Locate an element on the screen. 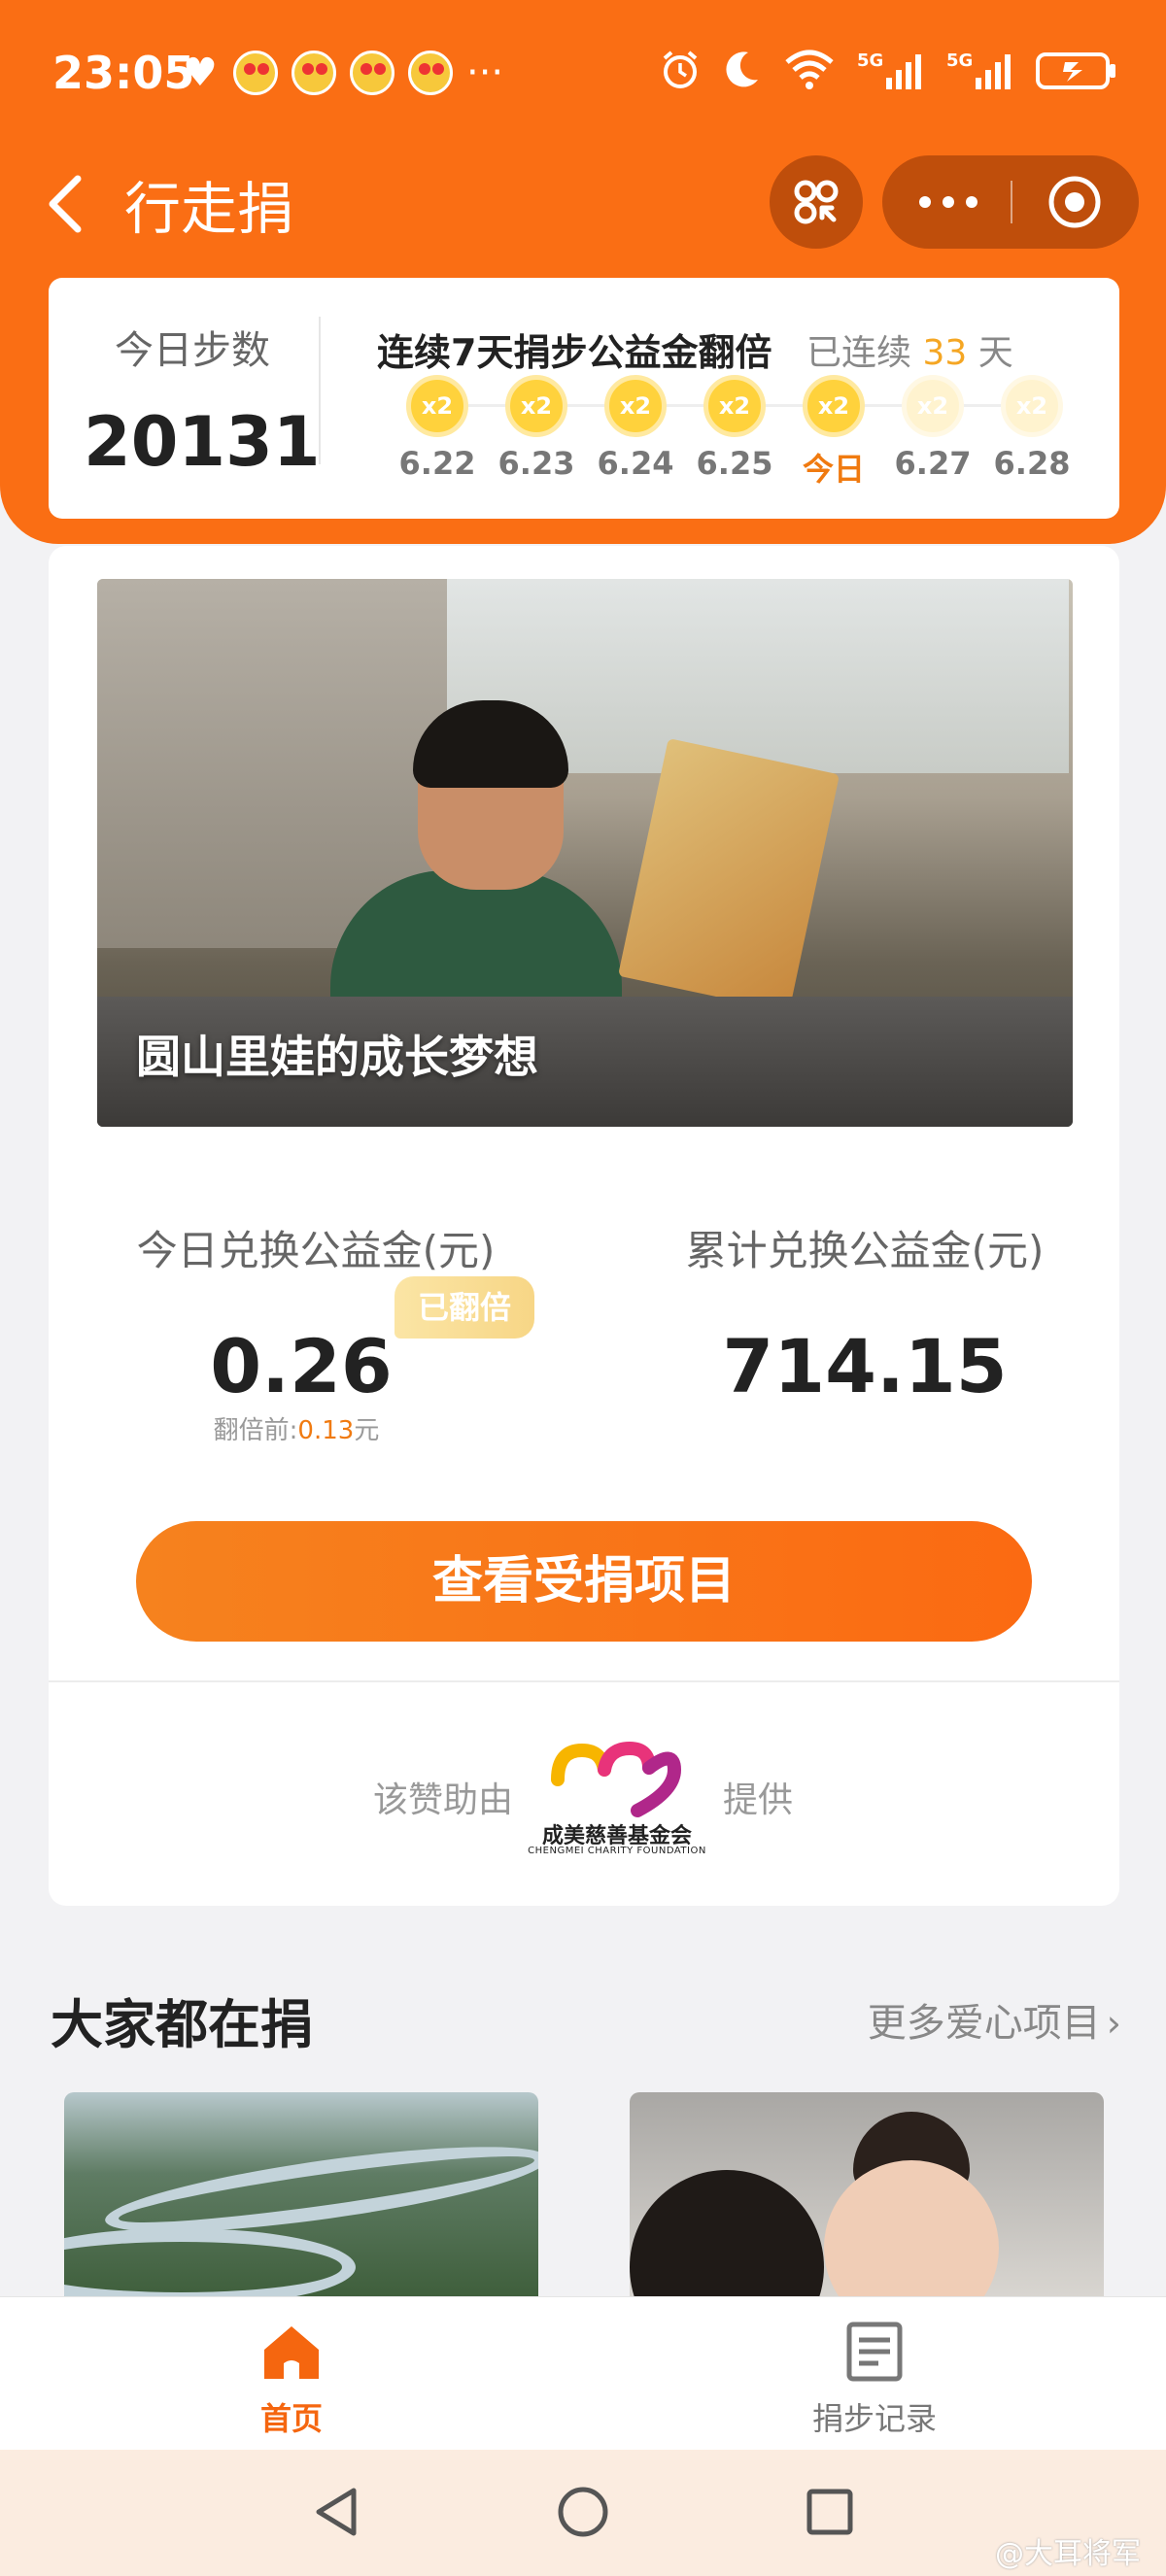 Image resolution: width=1166 pixels, height=2576 pixels. streak-date-today: 今日 is located at coordinates (833, 469).